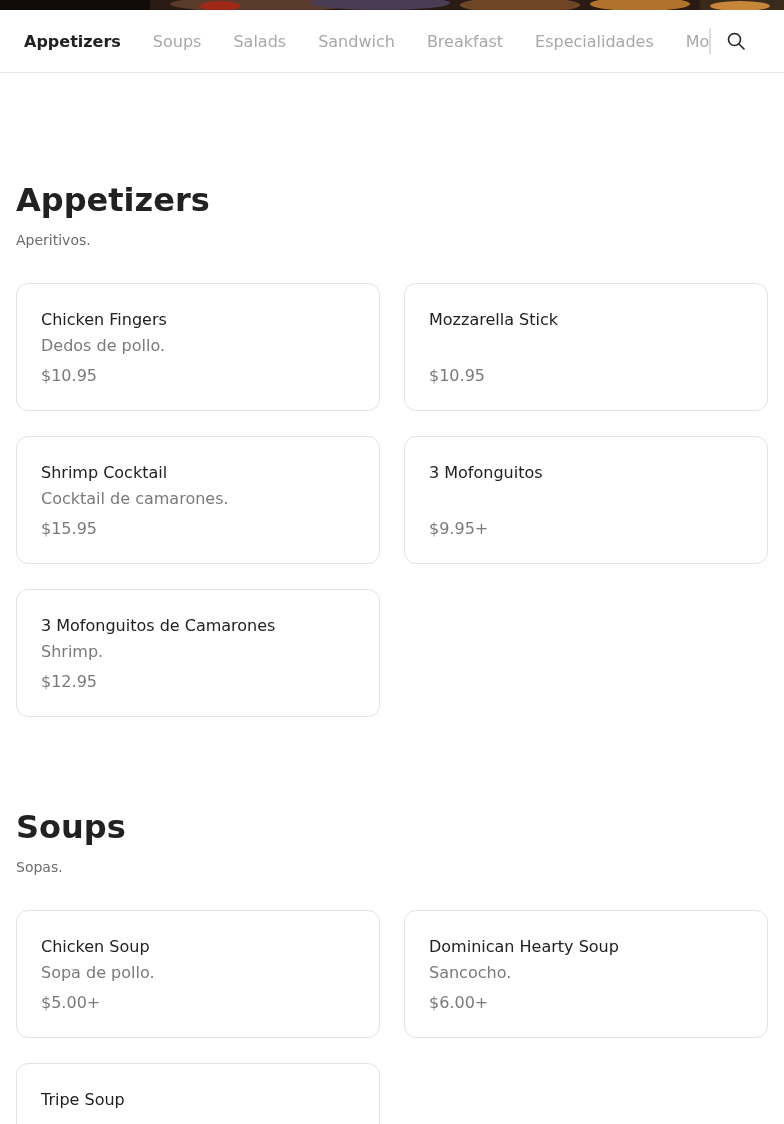 The height and width of the screenshot is (1124, 784). I want to click on menu-item-card: Chicken Soup Sopa de pollo. $5.00+, so click(198, 974).